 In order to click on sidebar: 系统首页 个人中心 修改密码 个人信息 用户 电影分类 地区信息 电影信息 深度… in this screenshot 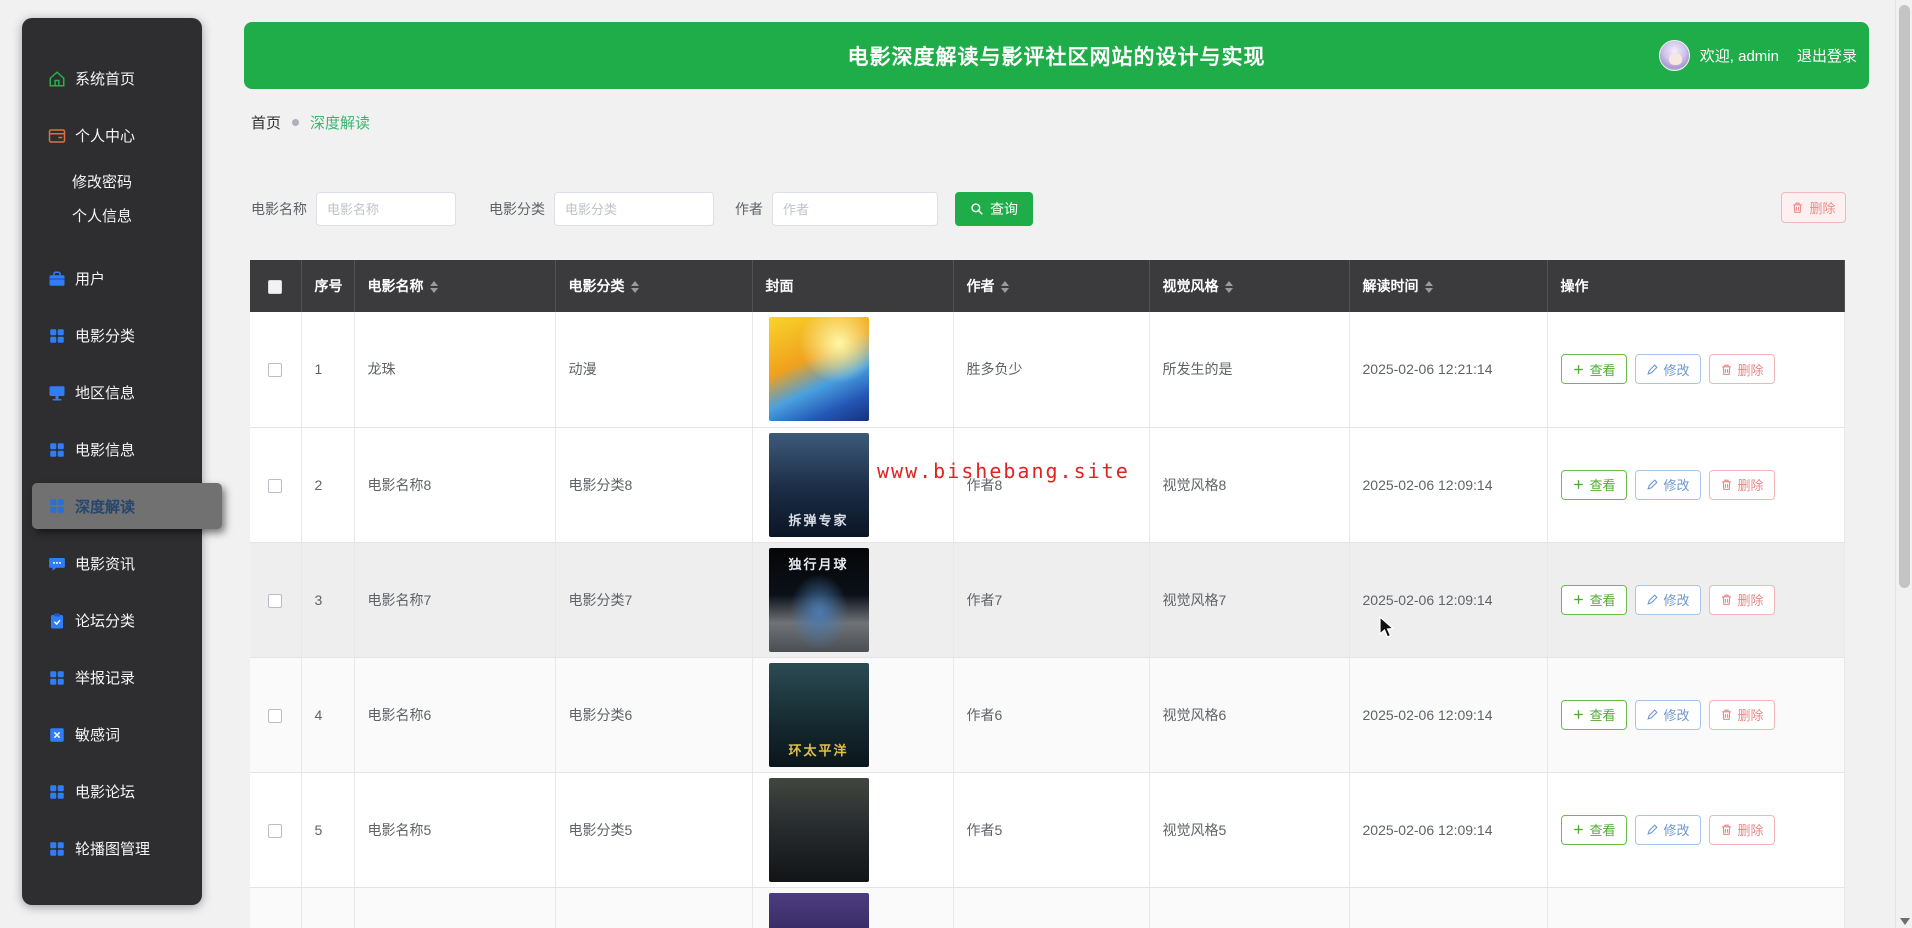, I will do `click(122, 461)`.